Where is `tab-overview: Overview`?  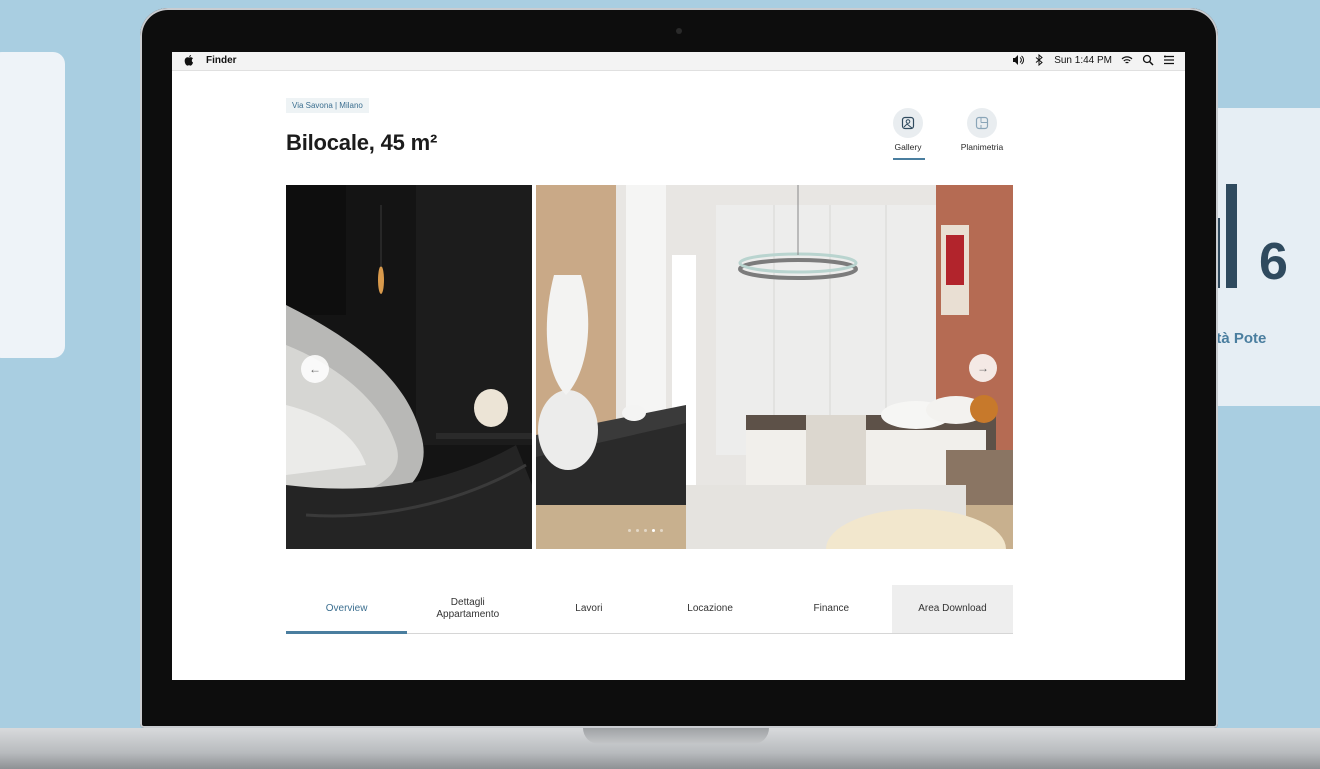 tab-overview: Overview is located at coordinates (347, 609).